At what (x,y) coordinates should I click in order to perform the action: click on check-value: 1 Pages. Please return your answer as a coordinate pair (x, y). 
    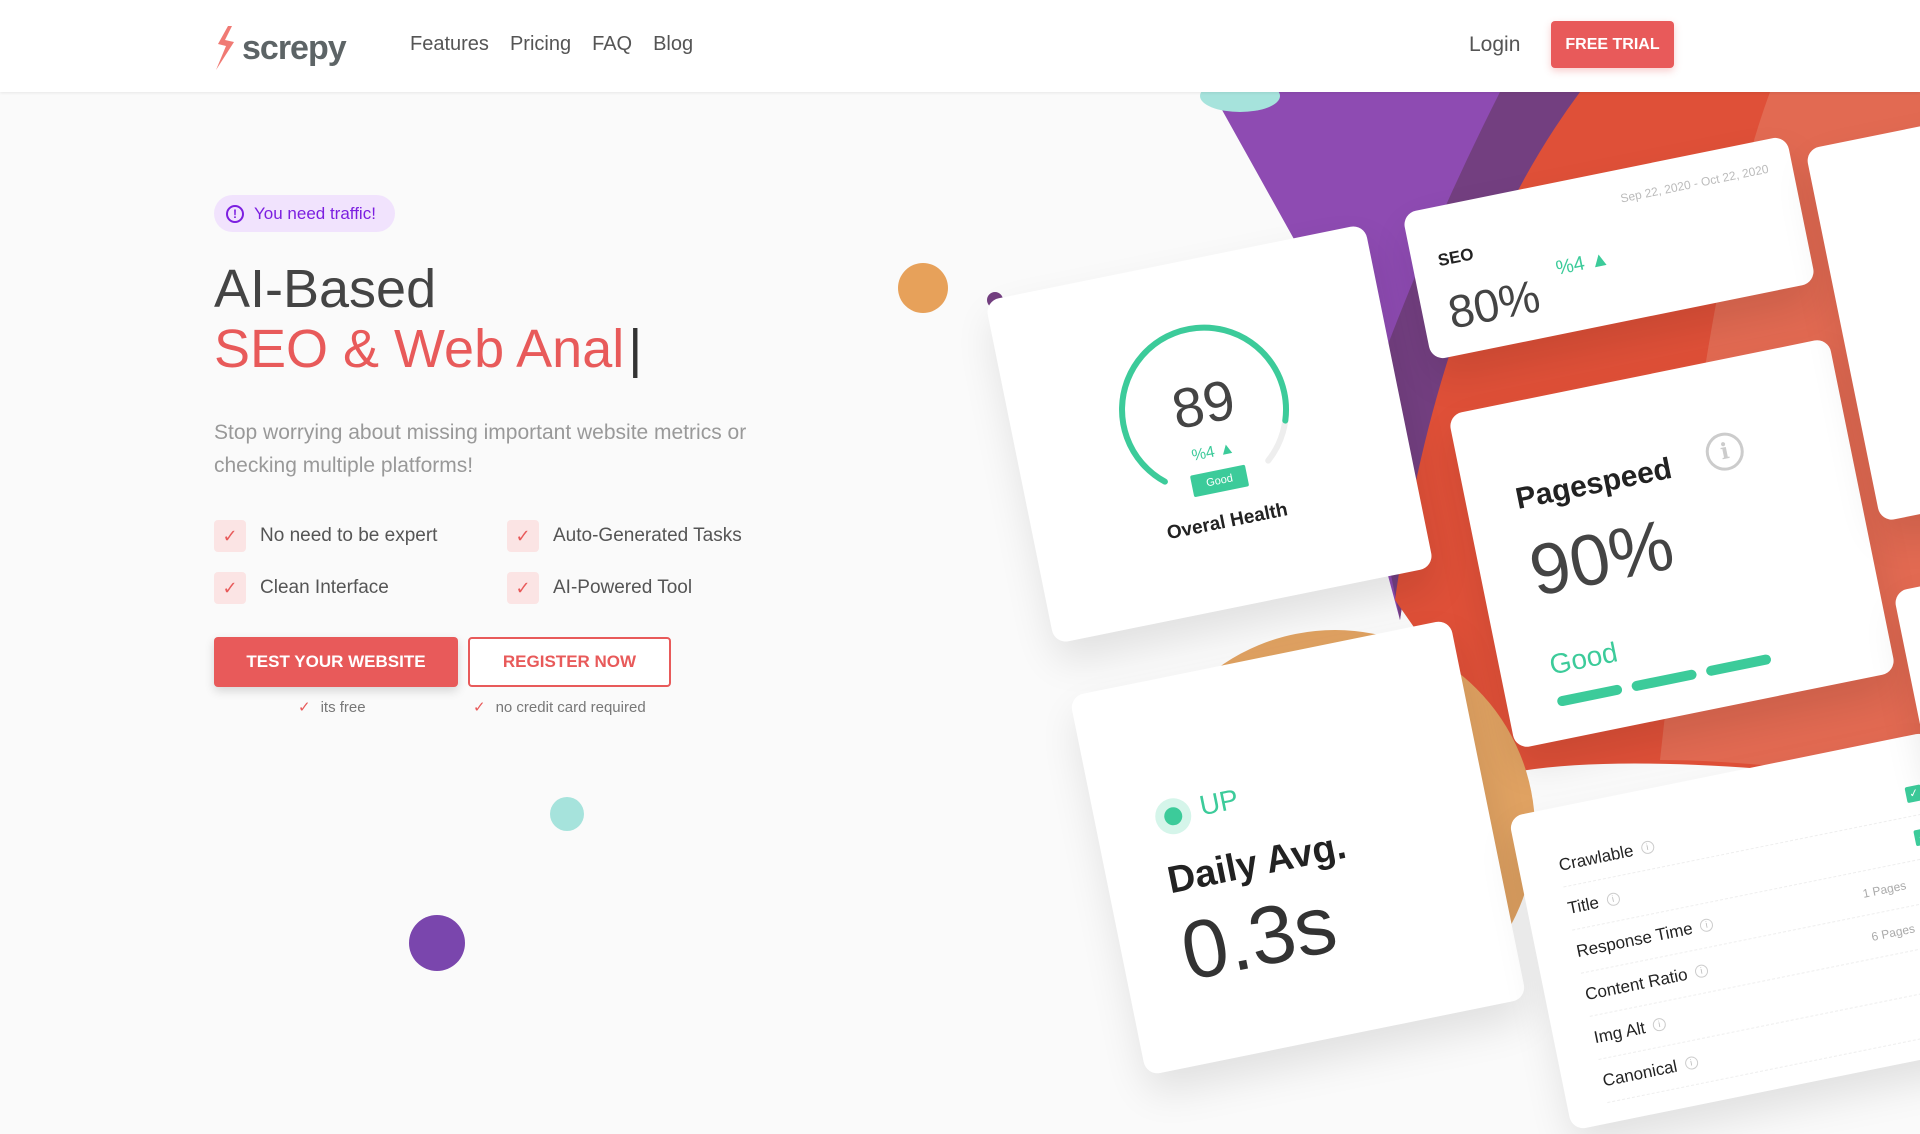
    Looking at the image, I should click on (1884, 889).